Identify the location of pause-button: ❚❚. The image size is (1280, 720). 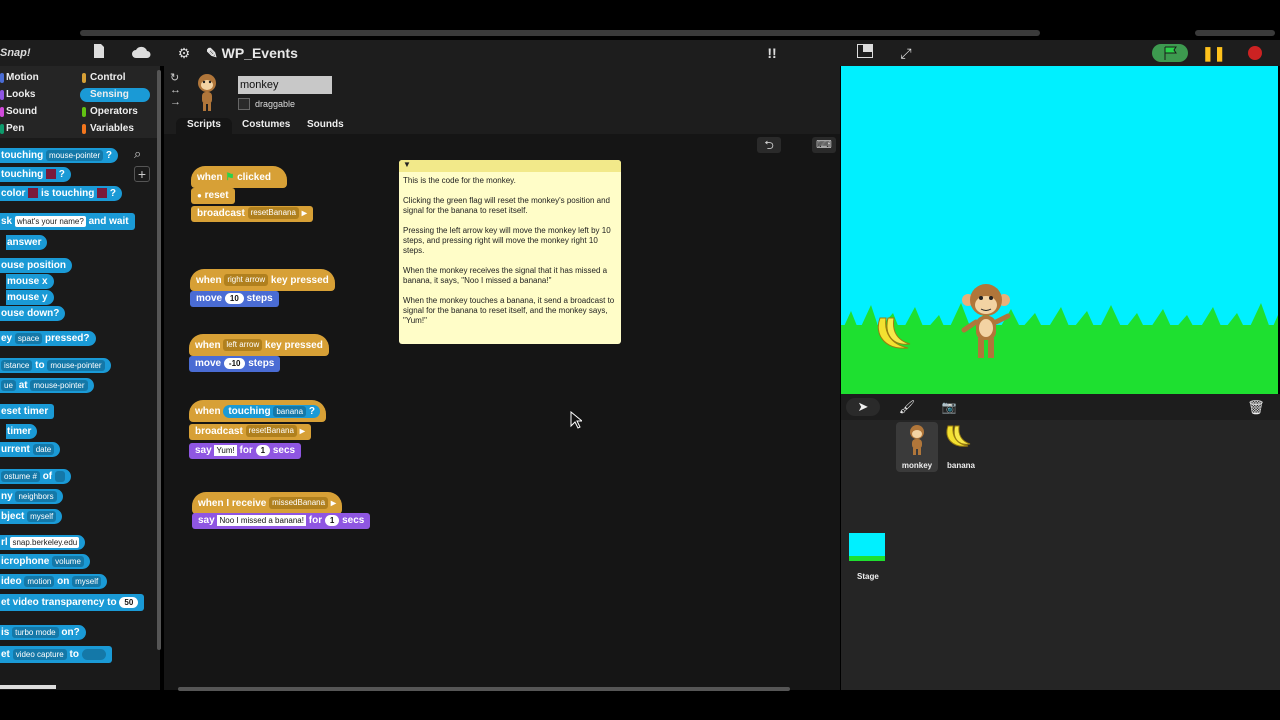
(1213, 53).